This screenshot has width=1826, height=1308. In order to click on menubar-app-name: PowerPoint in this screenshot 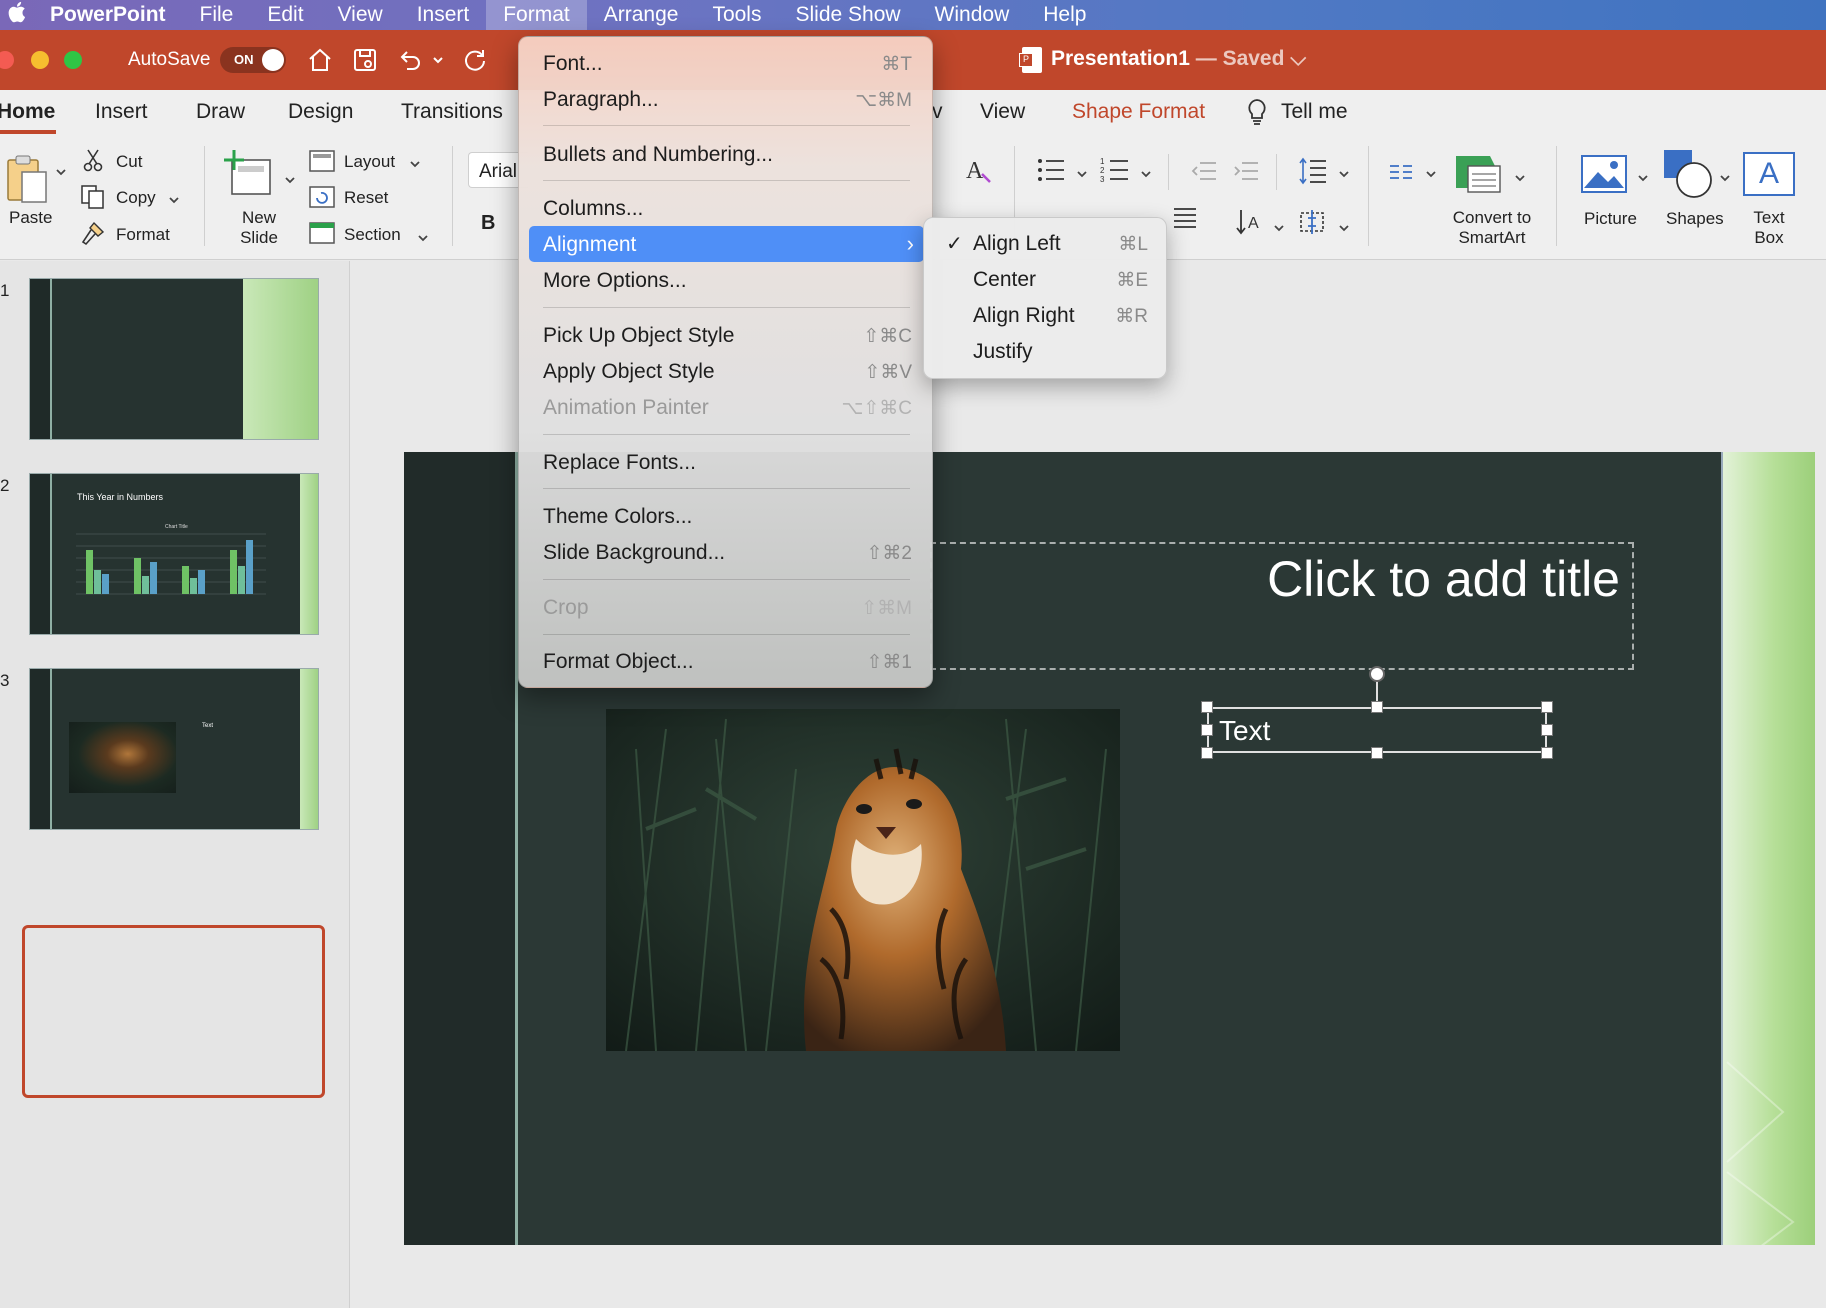, I will do `click(111, 15)`.